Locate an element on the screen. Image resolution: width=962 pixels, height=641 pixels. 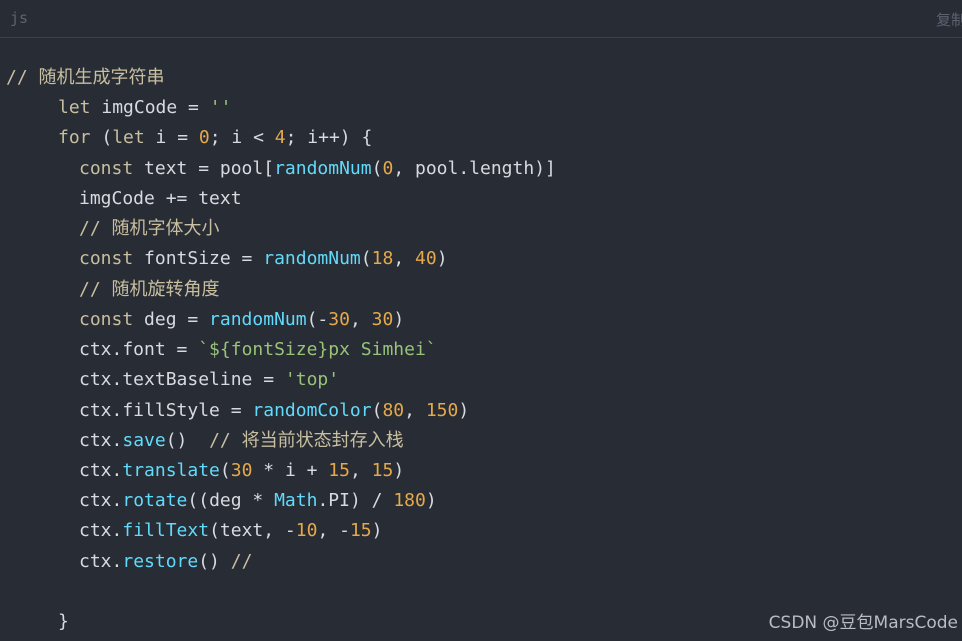
code-token: * i + is located at coordinates (290, 470).